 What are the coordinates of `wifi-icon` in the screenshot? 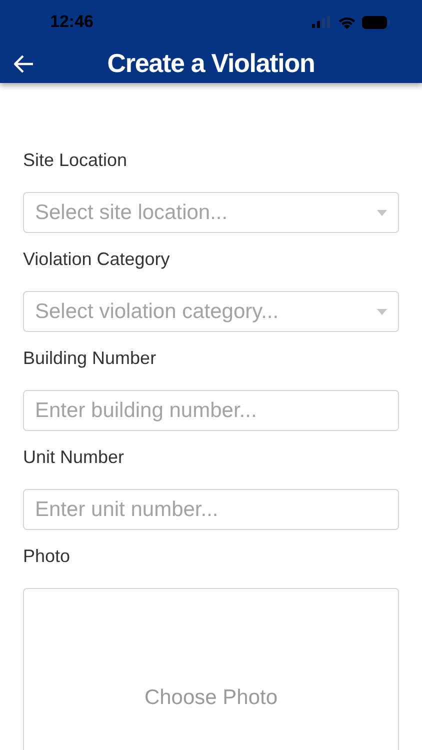 It's located at (347, 22).